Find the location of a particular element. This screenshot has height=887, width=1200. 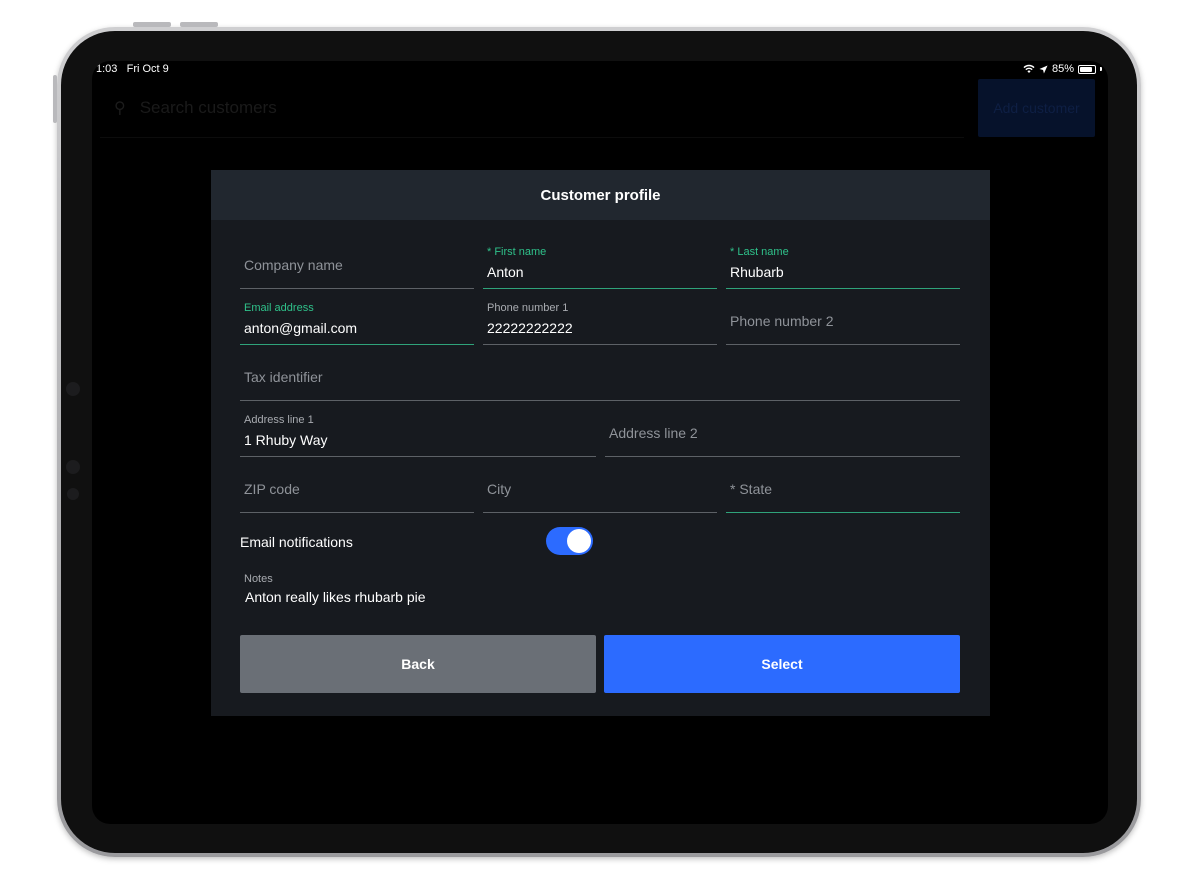

email-notifications-label: Email notifications is located at coordinates (296, 542).